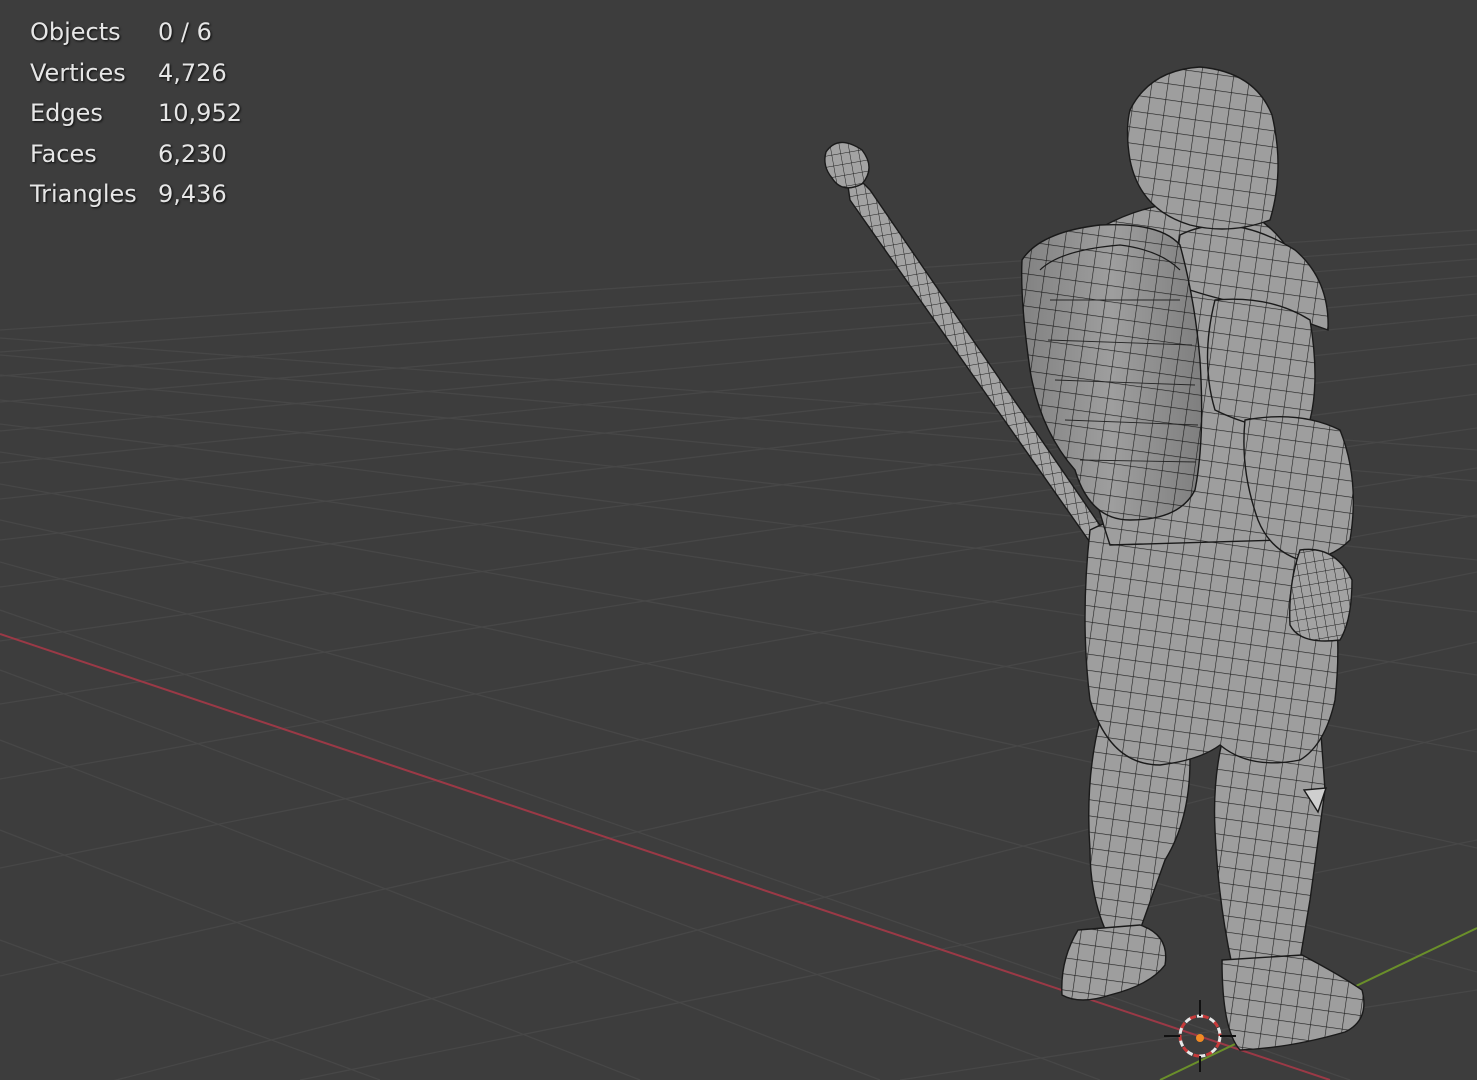 The height and width of the screenshot is (1080, 1477). I want to click on stat-value: 9,436, so click(192, 194).